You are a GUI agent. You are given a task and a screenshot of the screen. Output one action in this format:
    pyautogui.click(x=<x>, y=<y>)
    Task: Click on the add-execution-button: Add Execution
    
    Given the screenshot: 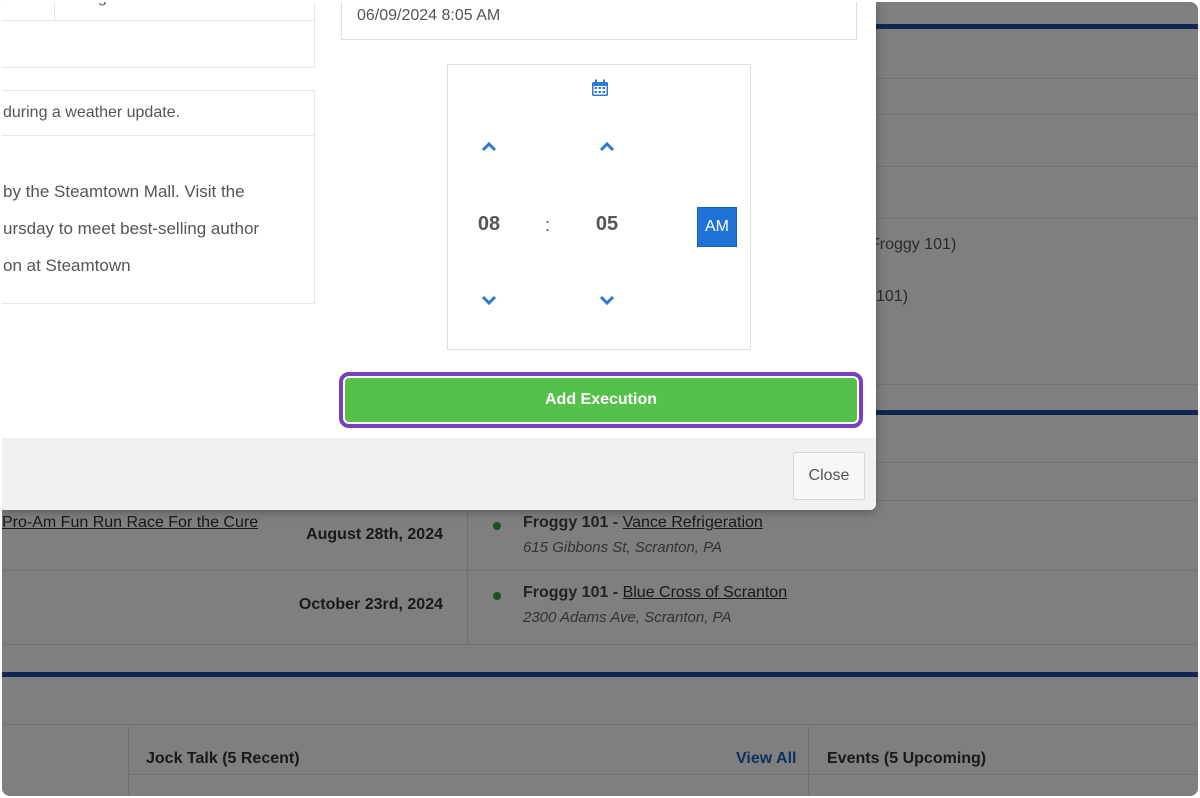 What is the action you would take?
    pyautogui.click(x=601, y=400)
    